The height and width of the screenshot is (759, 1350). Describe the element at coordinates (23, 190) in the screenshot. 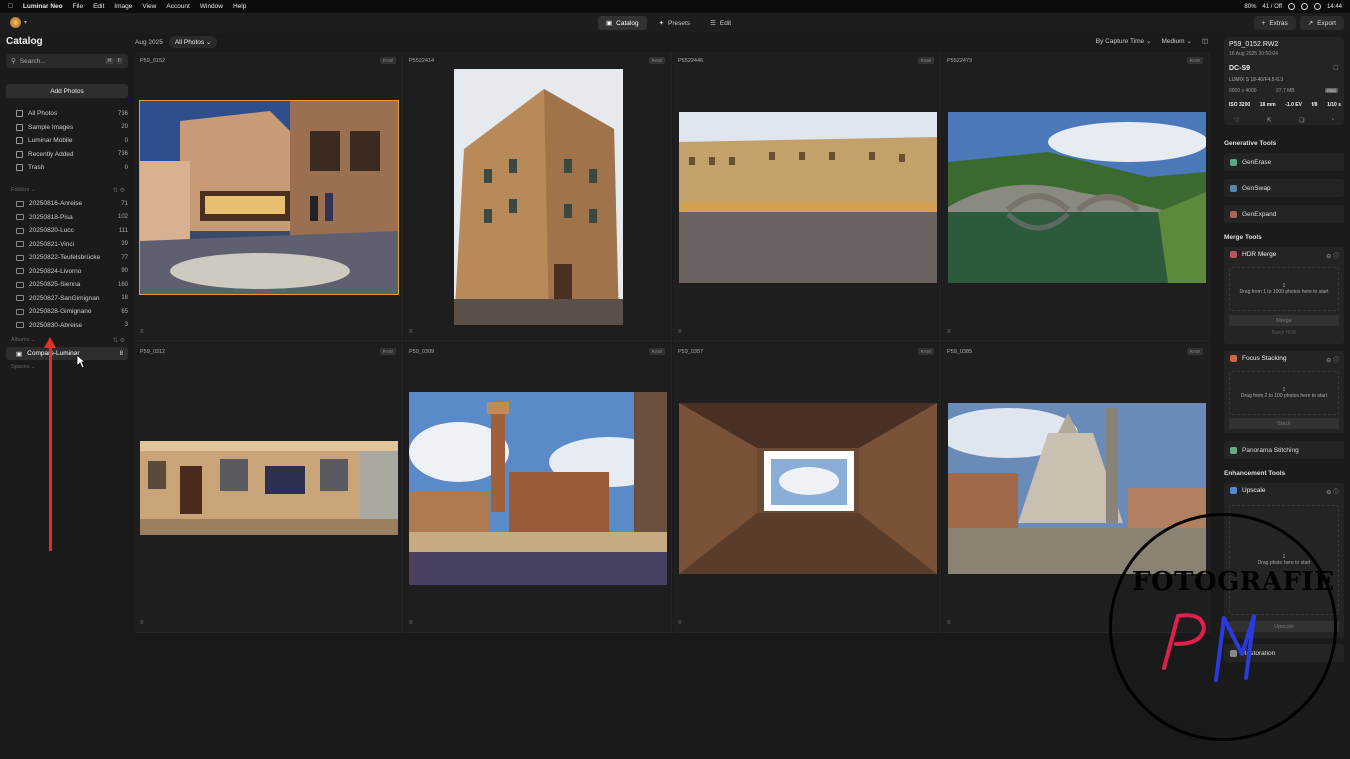

I see `folders-section-label: Folders ⌄` at that location.